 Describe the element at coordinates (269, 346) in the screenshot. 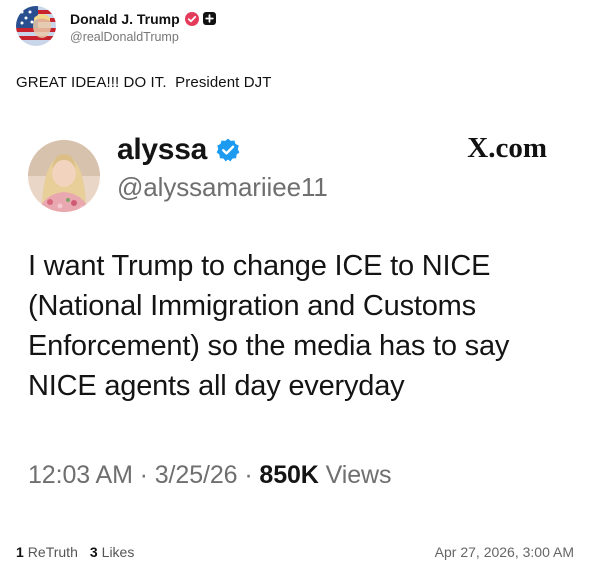

I see `embed-body-line: Enforcement) so the media has to say` at that location.